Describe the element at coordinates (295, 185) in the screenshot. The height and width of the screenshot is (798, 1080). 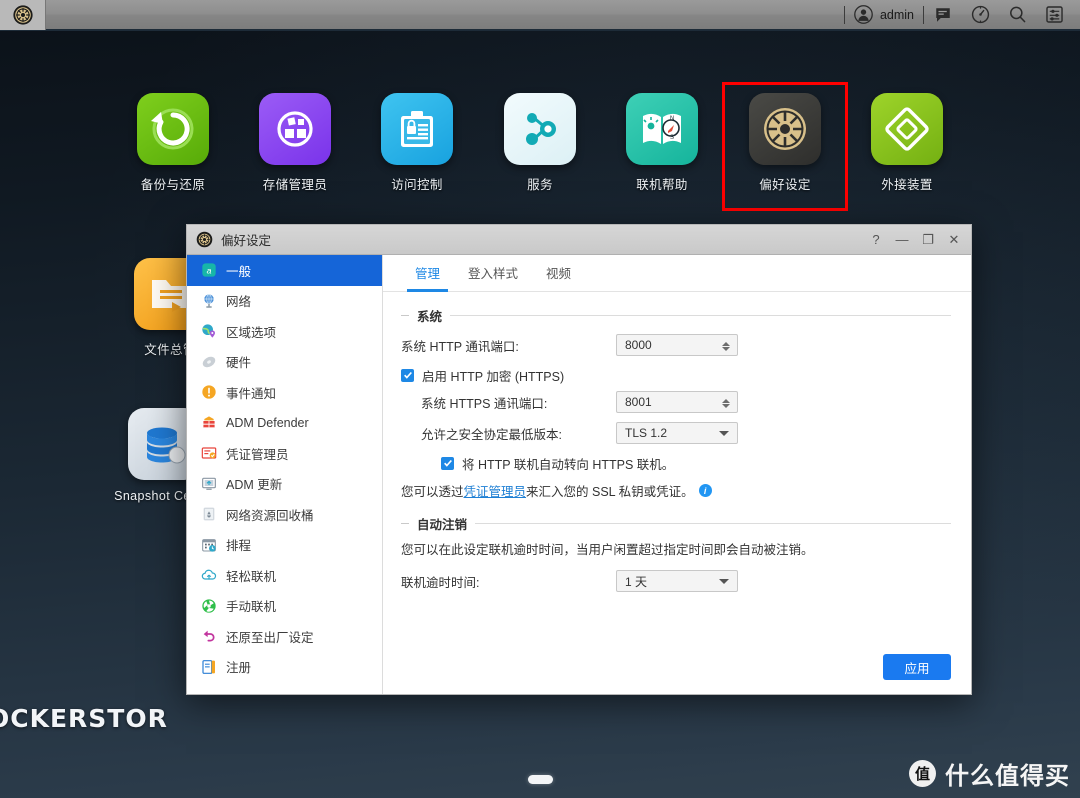
I see `desktop-icon-label: 存储管理员` at that location.